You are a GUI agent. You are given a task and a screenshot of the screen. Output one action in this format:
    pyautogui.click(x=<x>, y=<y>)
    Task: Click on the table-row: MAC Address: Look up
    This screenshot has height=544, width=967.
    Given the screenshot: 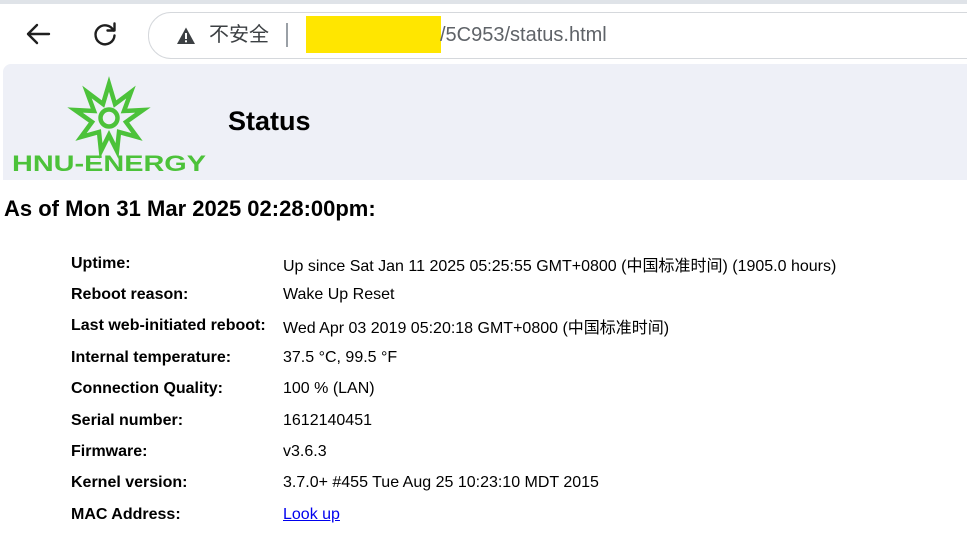 What is the action you would take?
    pyautogui.click(x=452, y=514)
    